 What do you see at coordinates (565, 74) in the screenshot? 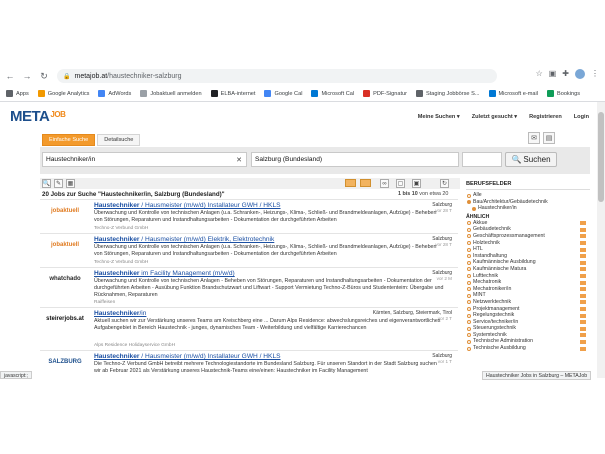
I see `puzzle-icon: ✚` at bounding box center [565, 74].